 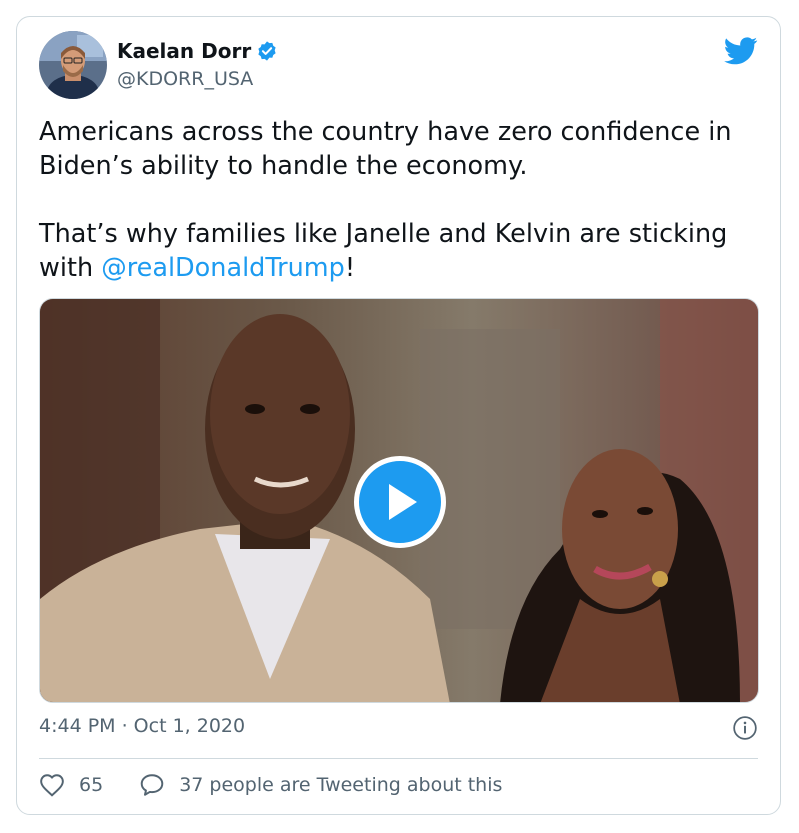 What do you see at coordinates (267, 51) in the screenshot?
I see `verified-badge-icon` at bounding box center [267, 51].